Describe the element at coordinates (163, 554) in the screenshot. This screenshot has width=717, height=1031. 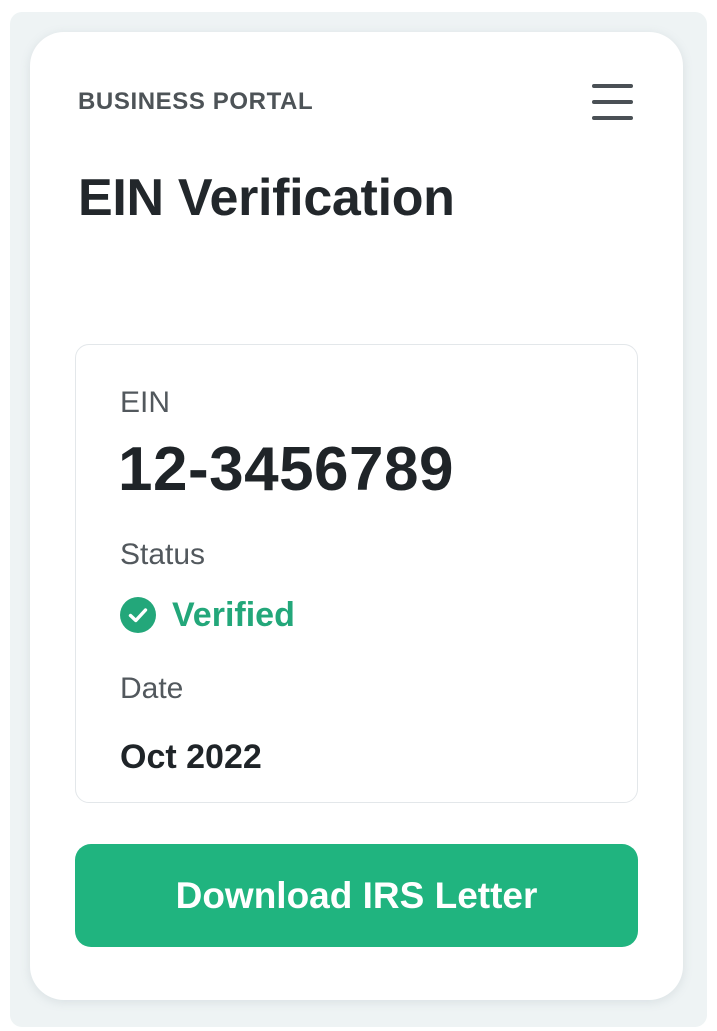
I see `status-label: Status` at that location.